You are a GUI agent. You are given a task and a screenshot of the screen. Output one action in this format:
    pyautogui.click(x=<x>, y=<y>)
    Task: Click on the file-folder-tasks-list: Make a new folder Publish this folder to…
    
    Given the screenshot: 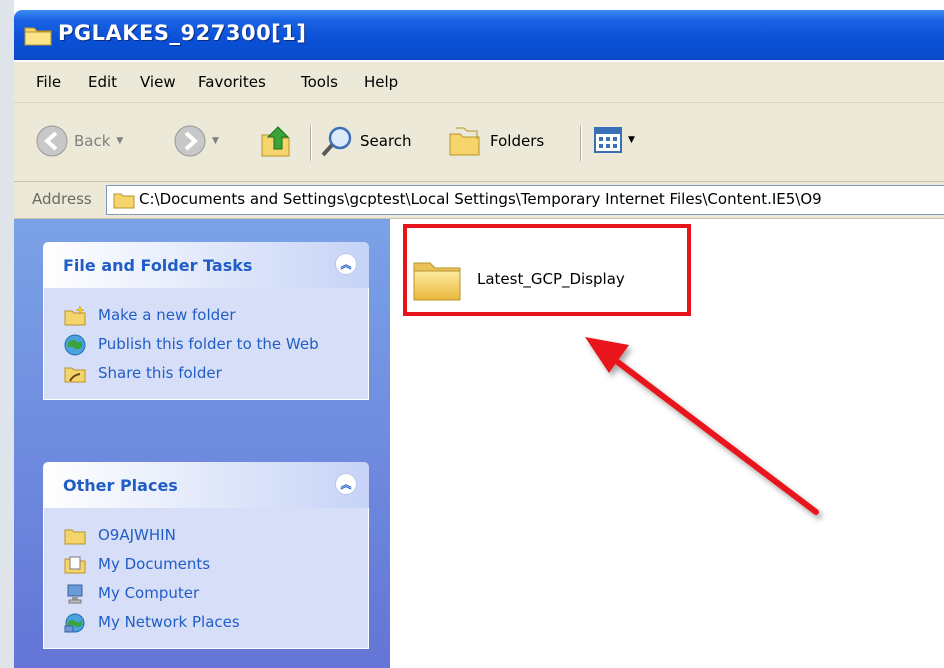 What is the action you would take?
    pyautogui.click(x=206, y=344)
    